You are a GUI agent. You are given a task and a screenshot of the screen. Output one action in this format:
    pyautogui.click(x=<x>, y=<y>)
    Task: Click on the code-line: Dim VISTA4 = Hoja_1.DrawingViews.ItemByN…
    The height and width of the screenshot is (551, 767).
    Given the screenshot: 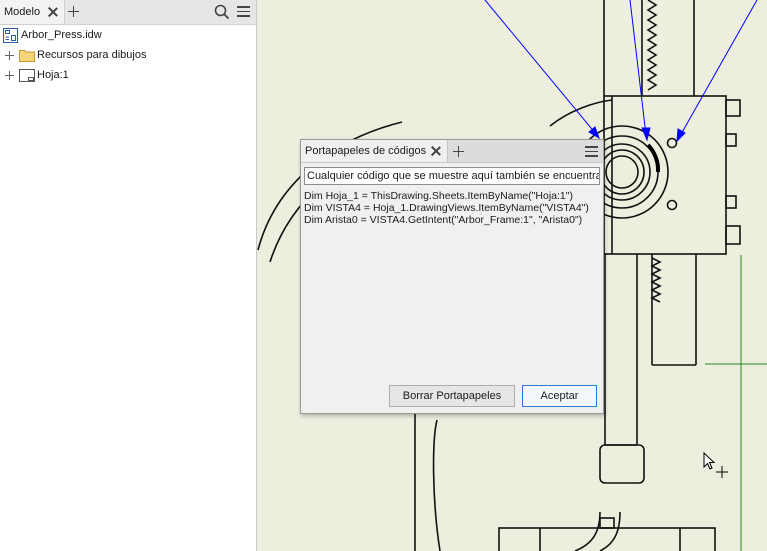 What is the action you would take?
    pyautogui.click(x=446, y=208)
    